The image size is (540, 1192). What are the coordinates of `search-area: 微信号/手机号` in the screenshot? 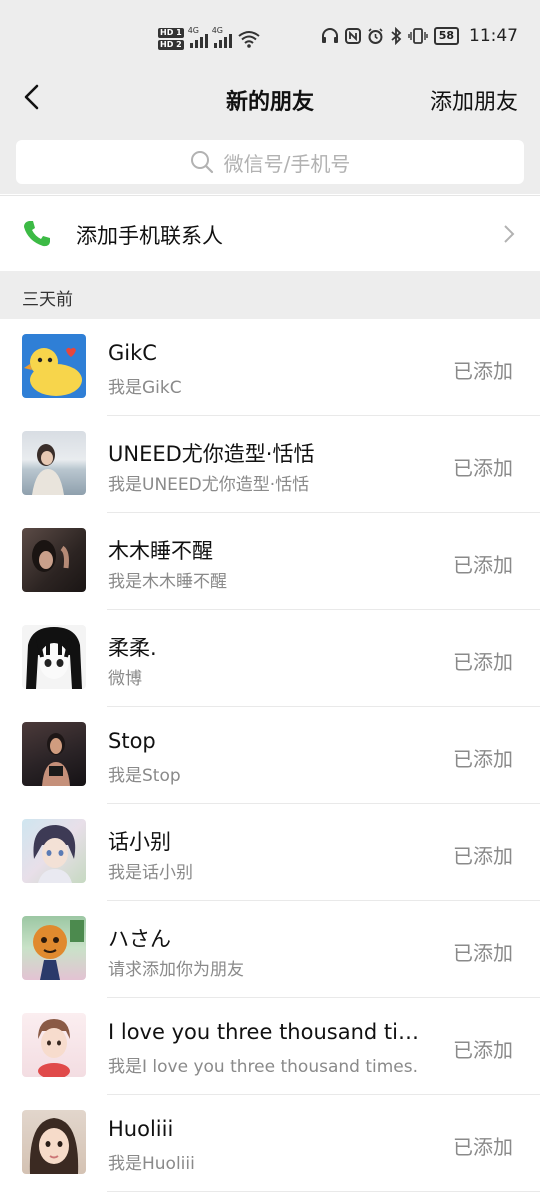 It's located at (270, 160).